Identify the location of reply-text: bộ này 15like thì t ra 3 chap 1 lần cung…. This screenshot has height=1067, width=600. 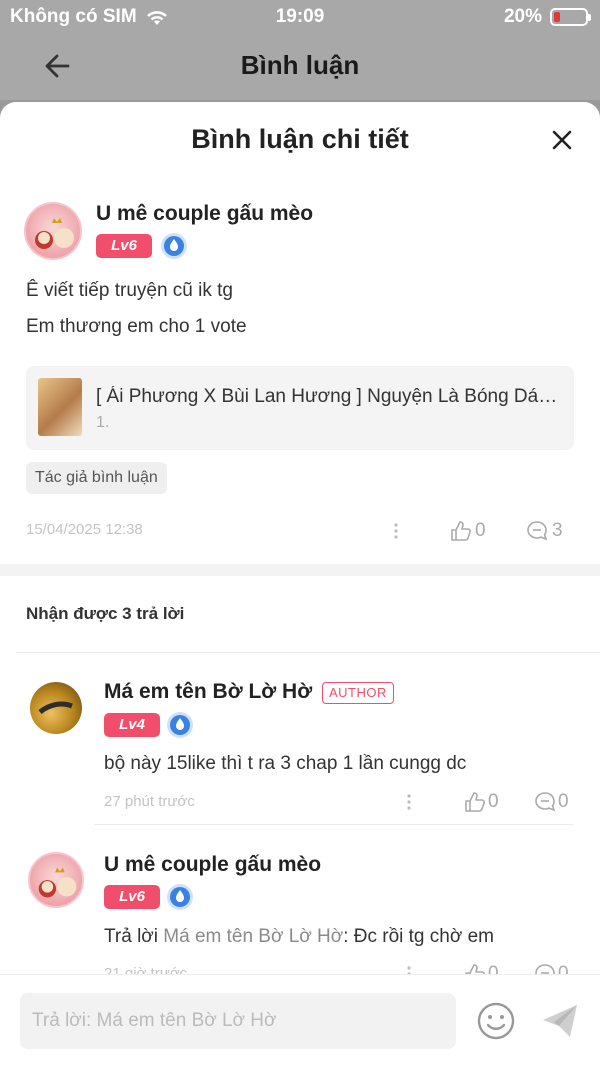
(285, 763).